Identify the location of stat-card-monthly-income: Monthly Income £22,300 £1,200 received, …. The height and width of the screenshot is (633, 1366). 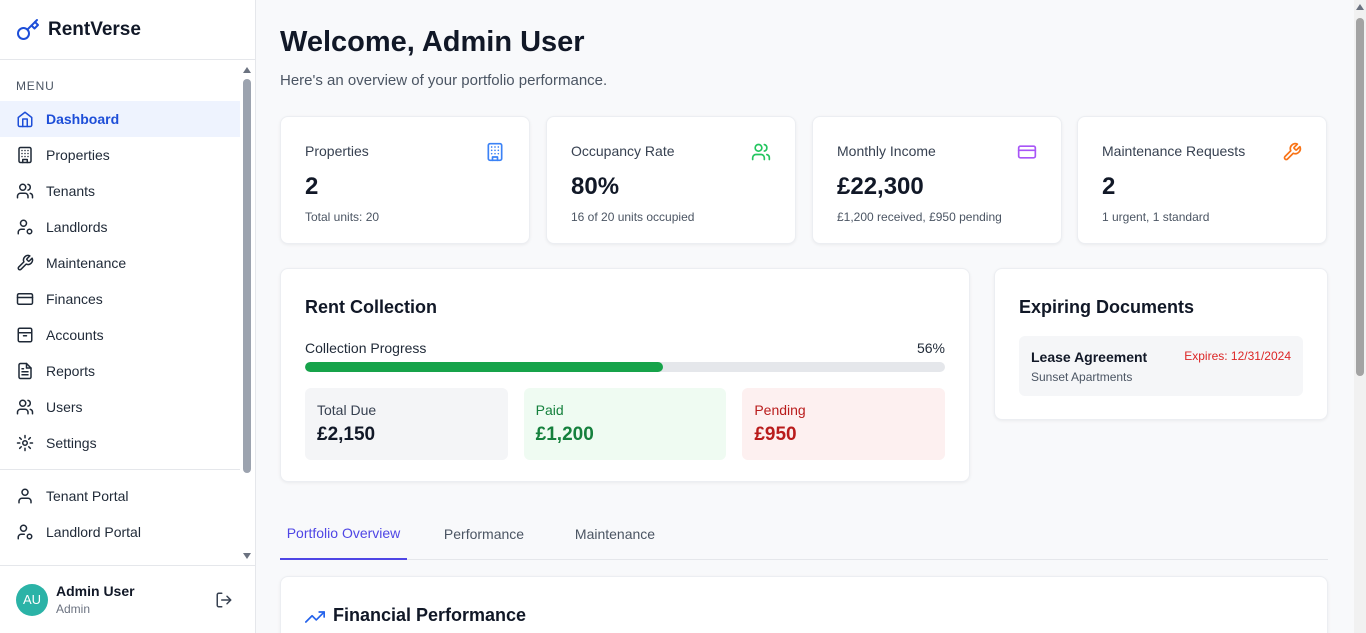
(937, 180).